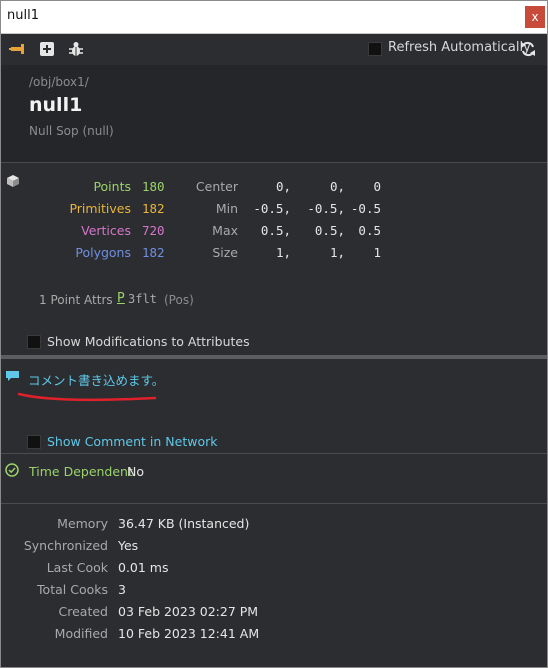  Describe the element at coordinates (377, 186) in the screenshot. I see `bounds-z-value: 0` at that location.